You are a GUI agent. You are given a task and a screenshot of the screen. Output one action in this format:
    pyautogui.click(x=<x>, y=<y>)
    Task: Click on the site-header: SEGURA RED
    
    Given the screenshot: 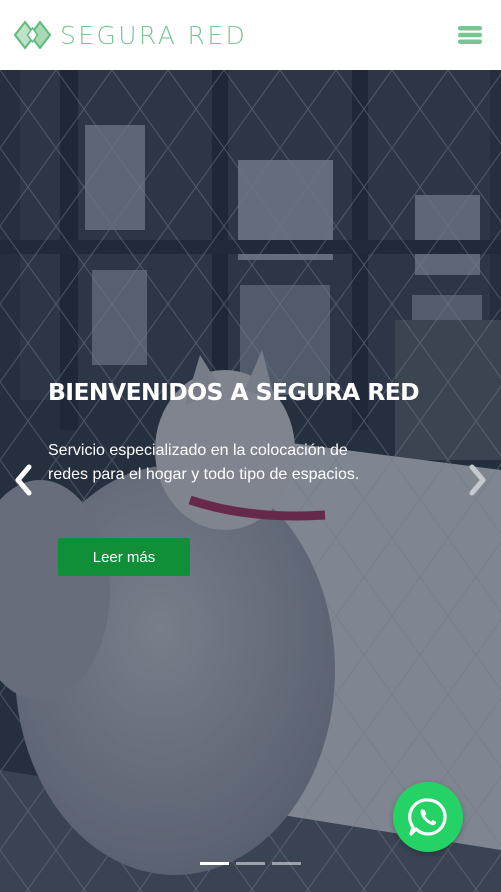 What is the action you would take?
    pyautogui.click(x=250, y=35)
    